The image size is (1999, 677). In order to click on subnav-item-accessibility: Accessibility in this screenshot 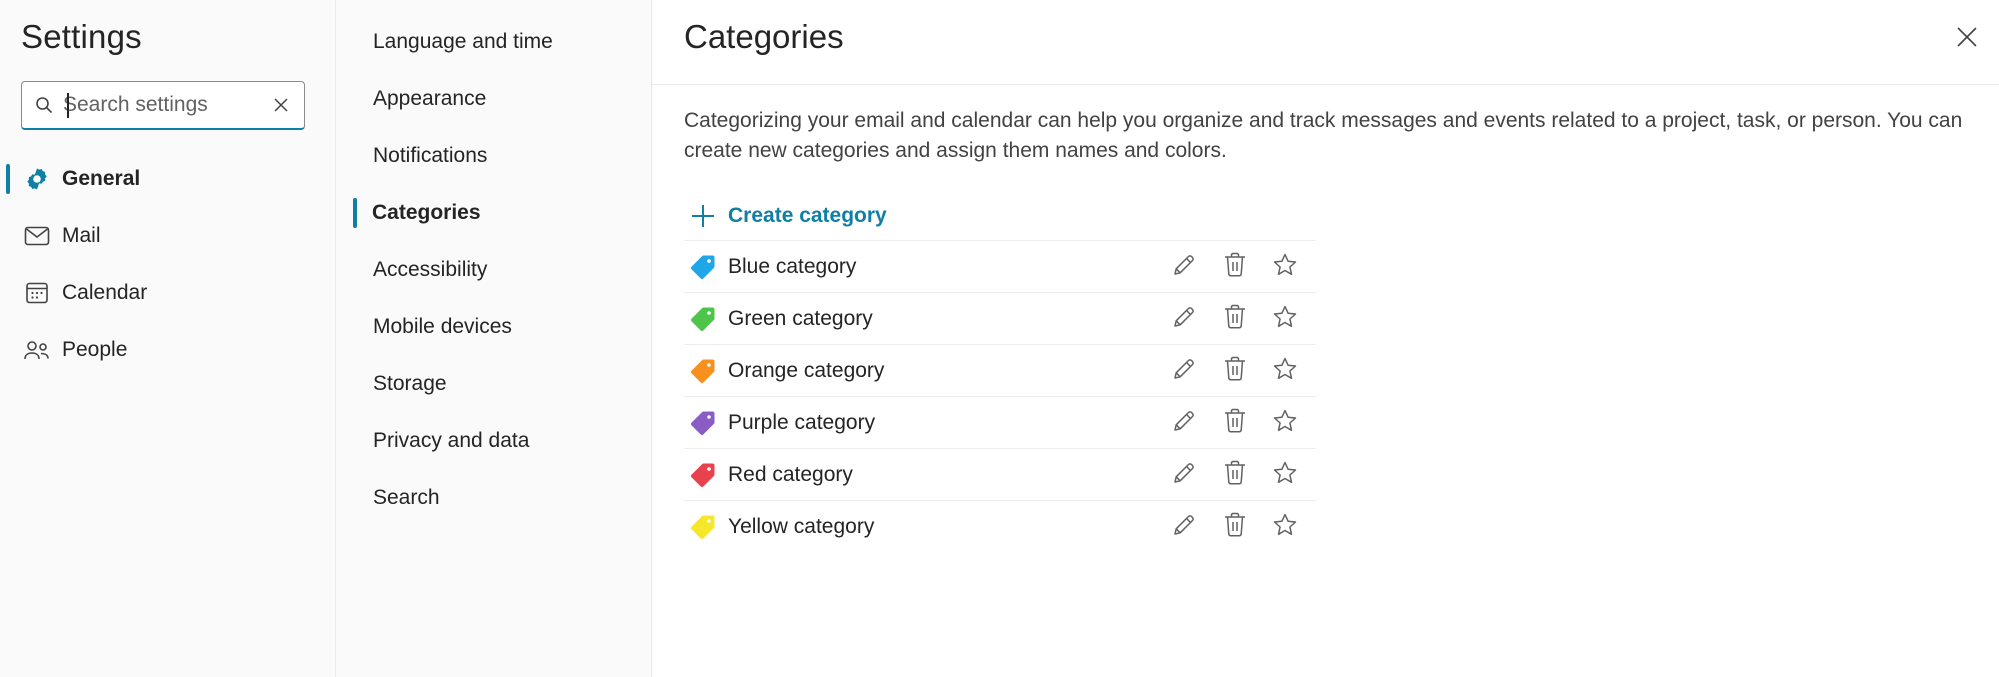, I will do `click(494, 270)`.